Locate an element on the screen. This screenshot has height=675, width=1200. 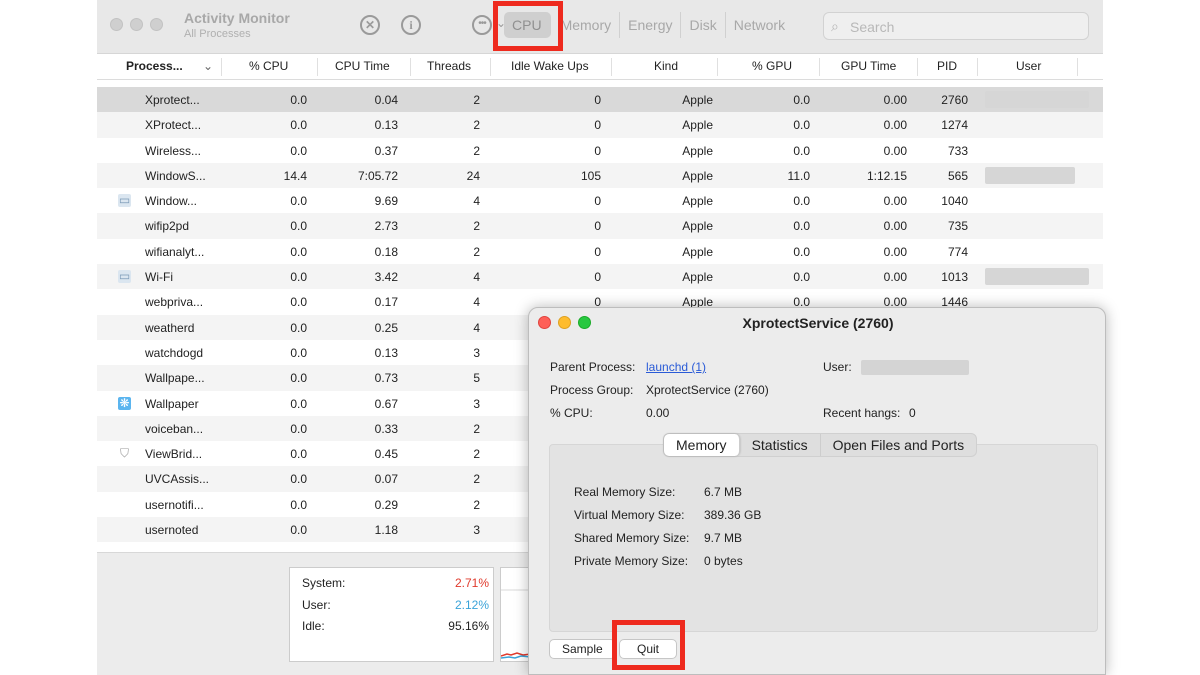
cpu-percent-value: 0.00 is located at coordinates (658, 413).